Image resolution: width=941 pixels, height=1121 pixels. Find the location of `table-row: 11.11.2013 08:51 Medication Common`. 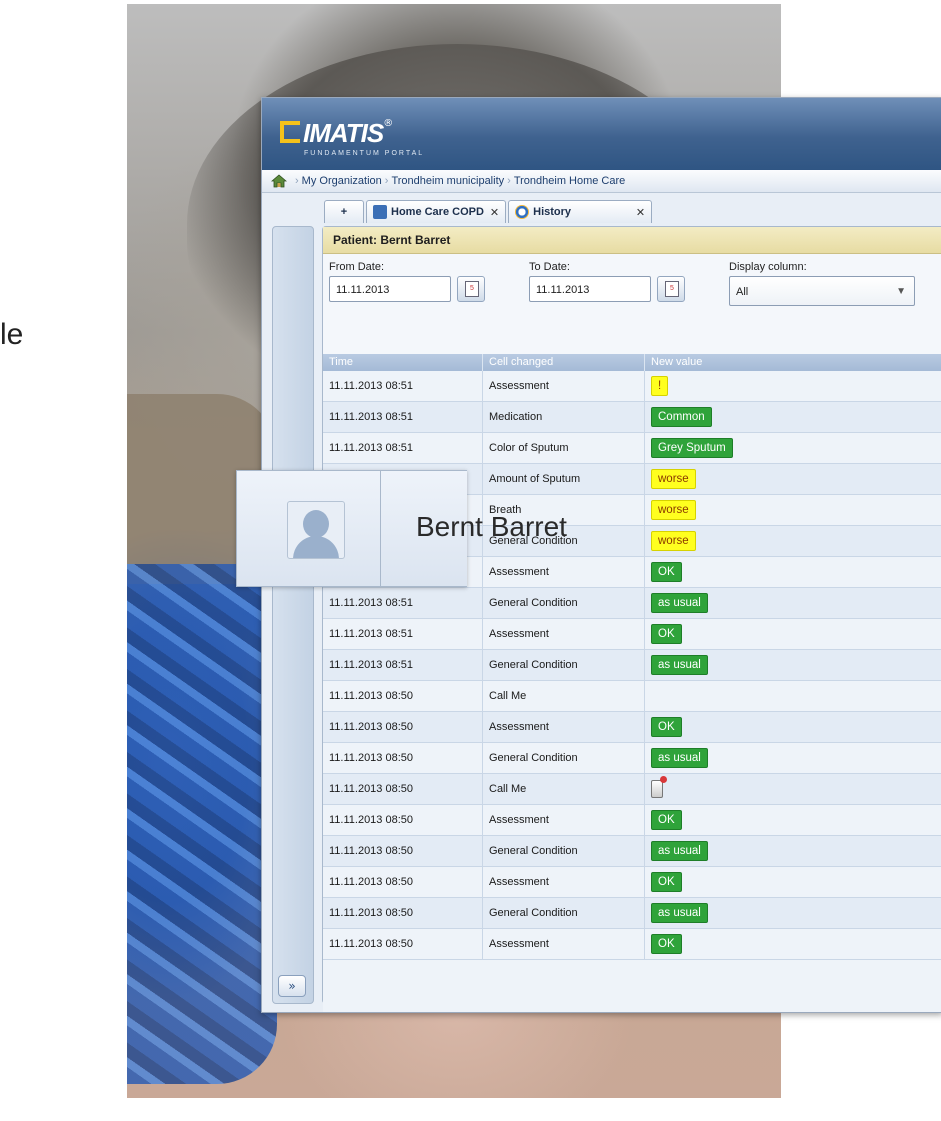

table-row: 11.11.2013 08:51 Medication Common is located at coordinates (632, 417).